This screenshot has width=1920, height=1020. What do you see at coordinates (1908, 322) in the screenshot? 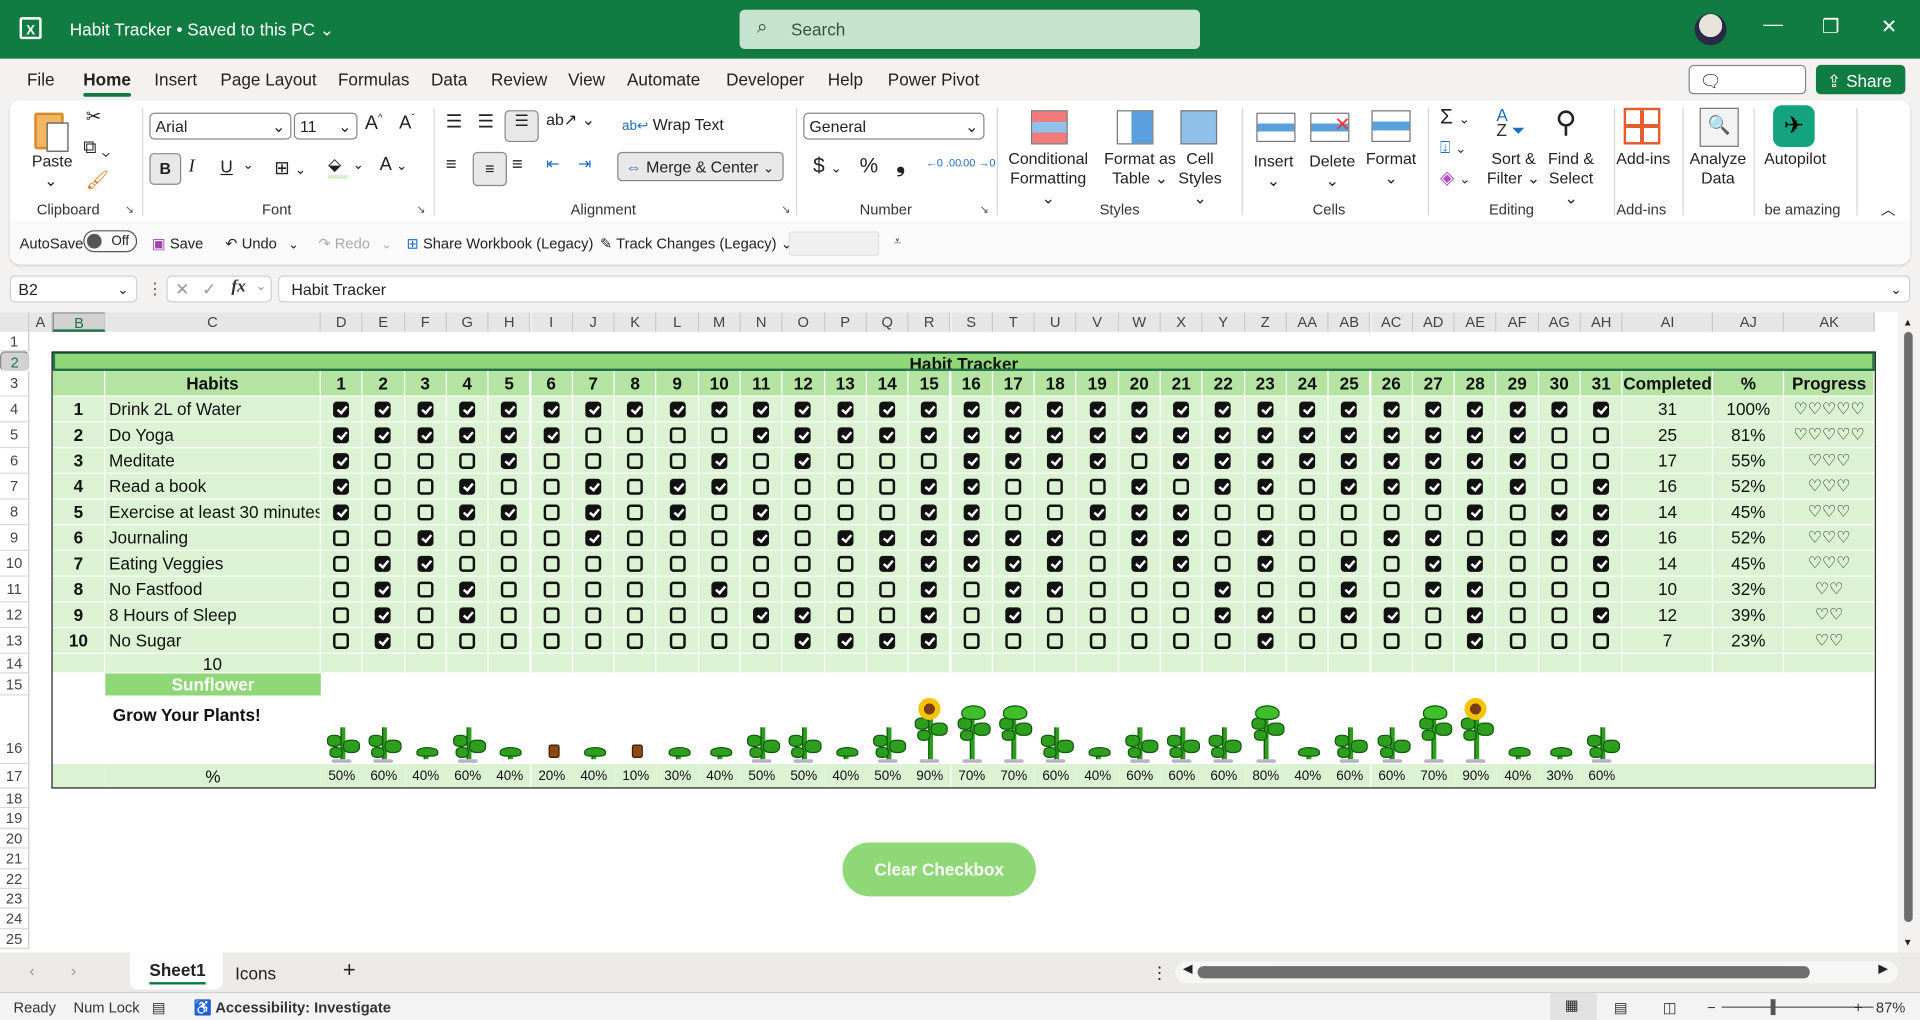
I see `scroll-up-icon: ▲` at bounding box center [1908, 322].